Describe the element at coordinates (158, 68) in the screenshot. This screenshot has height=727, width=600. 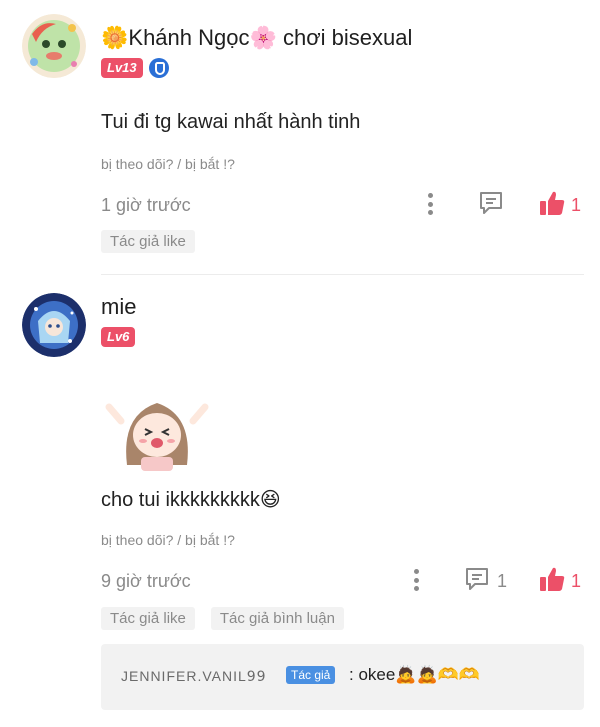
I see `verified-icon` at that location.